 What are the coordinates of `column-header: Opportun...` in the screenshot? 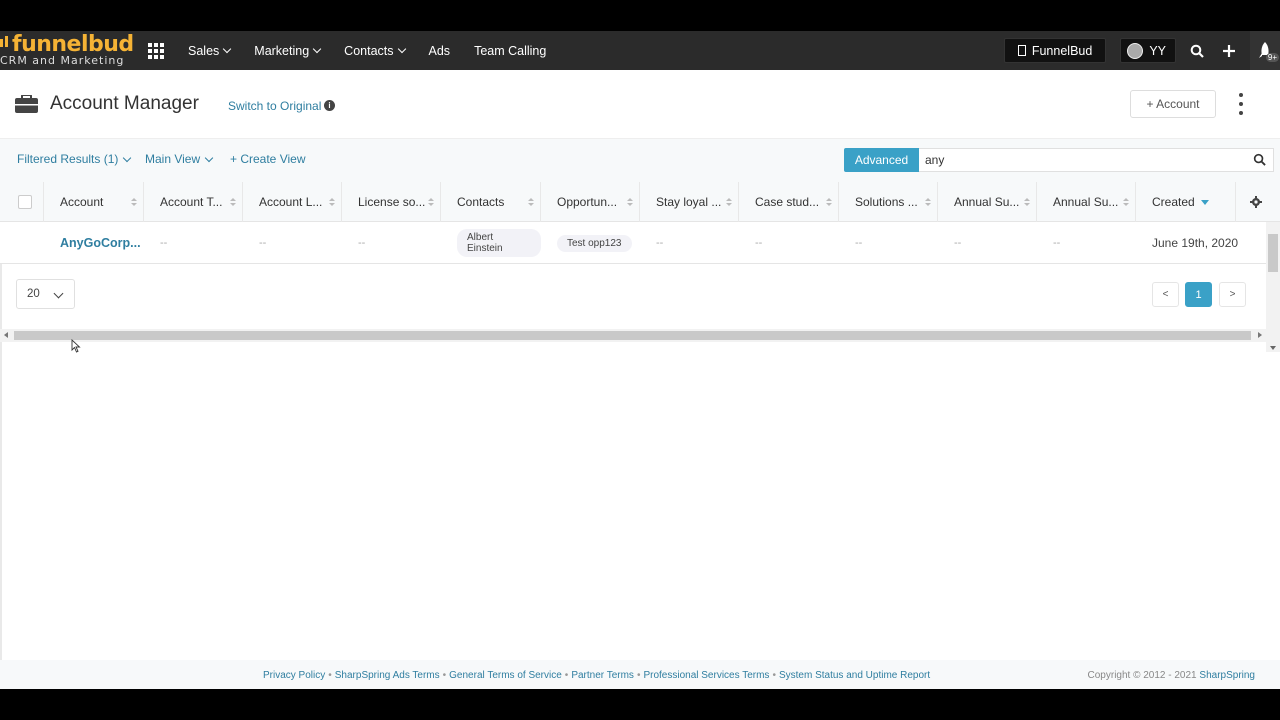 It's located at (590, 202).